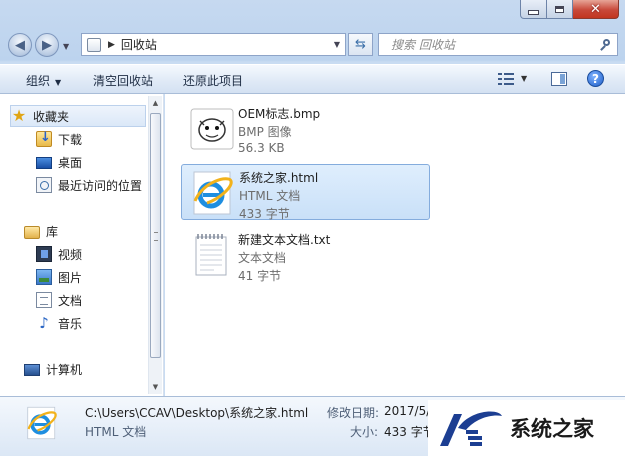 This screenshot has height=456, width=625. Describe the element at coordinates (91, 139) in the screenshot. I see `sidebar-item-downloads: 下载` at that location.